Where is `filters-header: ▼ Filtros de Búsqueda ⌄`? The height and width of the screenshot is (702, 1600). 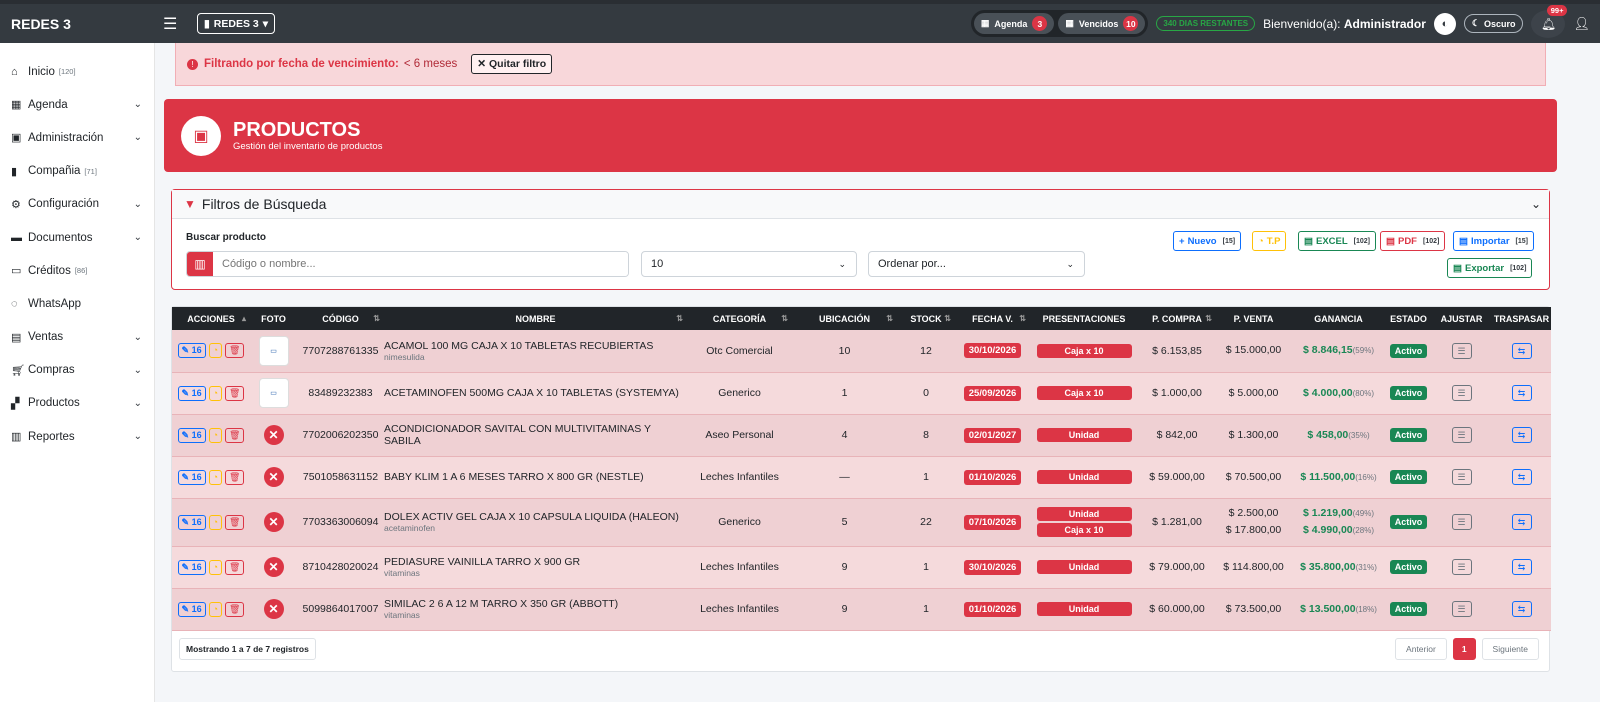 filters-header: ▼ Filtros de Búsqueda ⌄ is located at coordinates (860, 204).